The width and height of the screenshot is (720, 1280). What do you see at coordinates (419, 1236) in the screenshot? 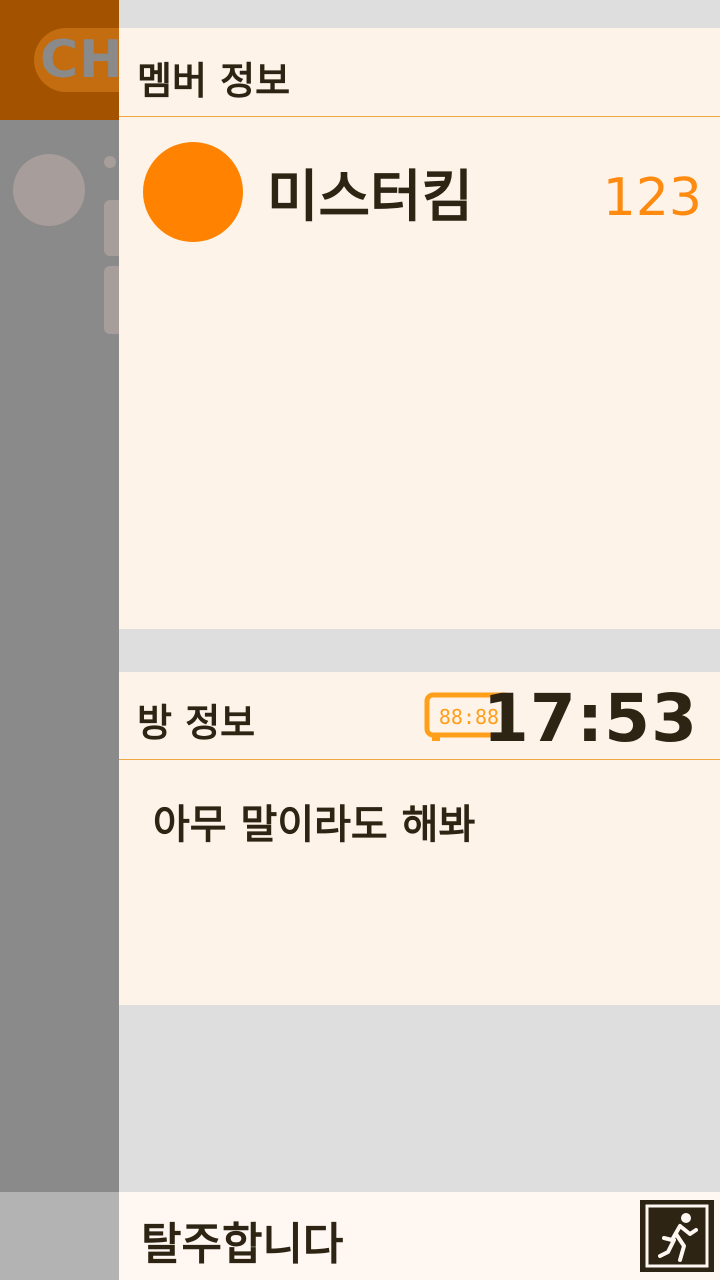
I see `leave-button: 탈주합니다` at bounding box center [419, 1236].